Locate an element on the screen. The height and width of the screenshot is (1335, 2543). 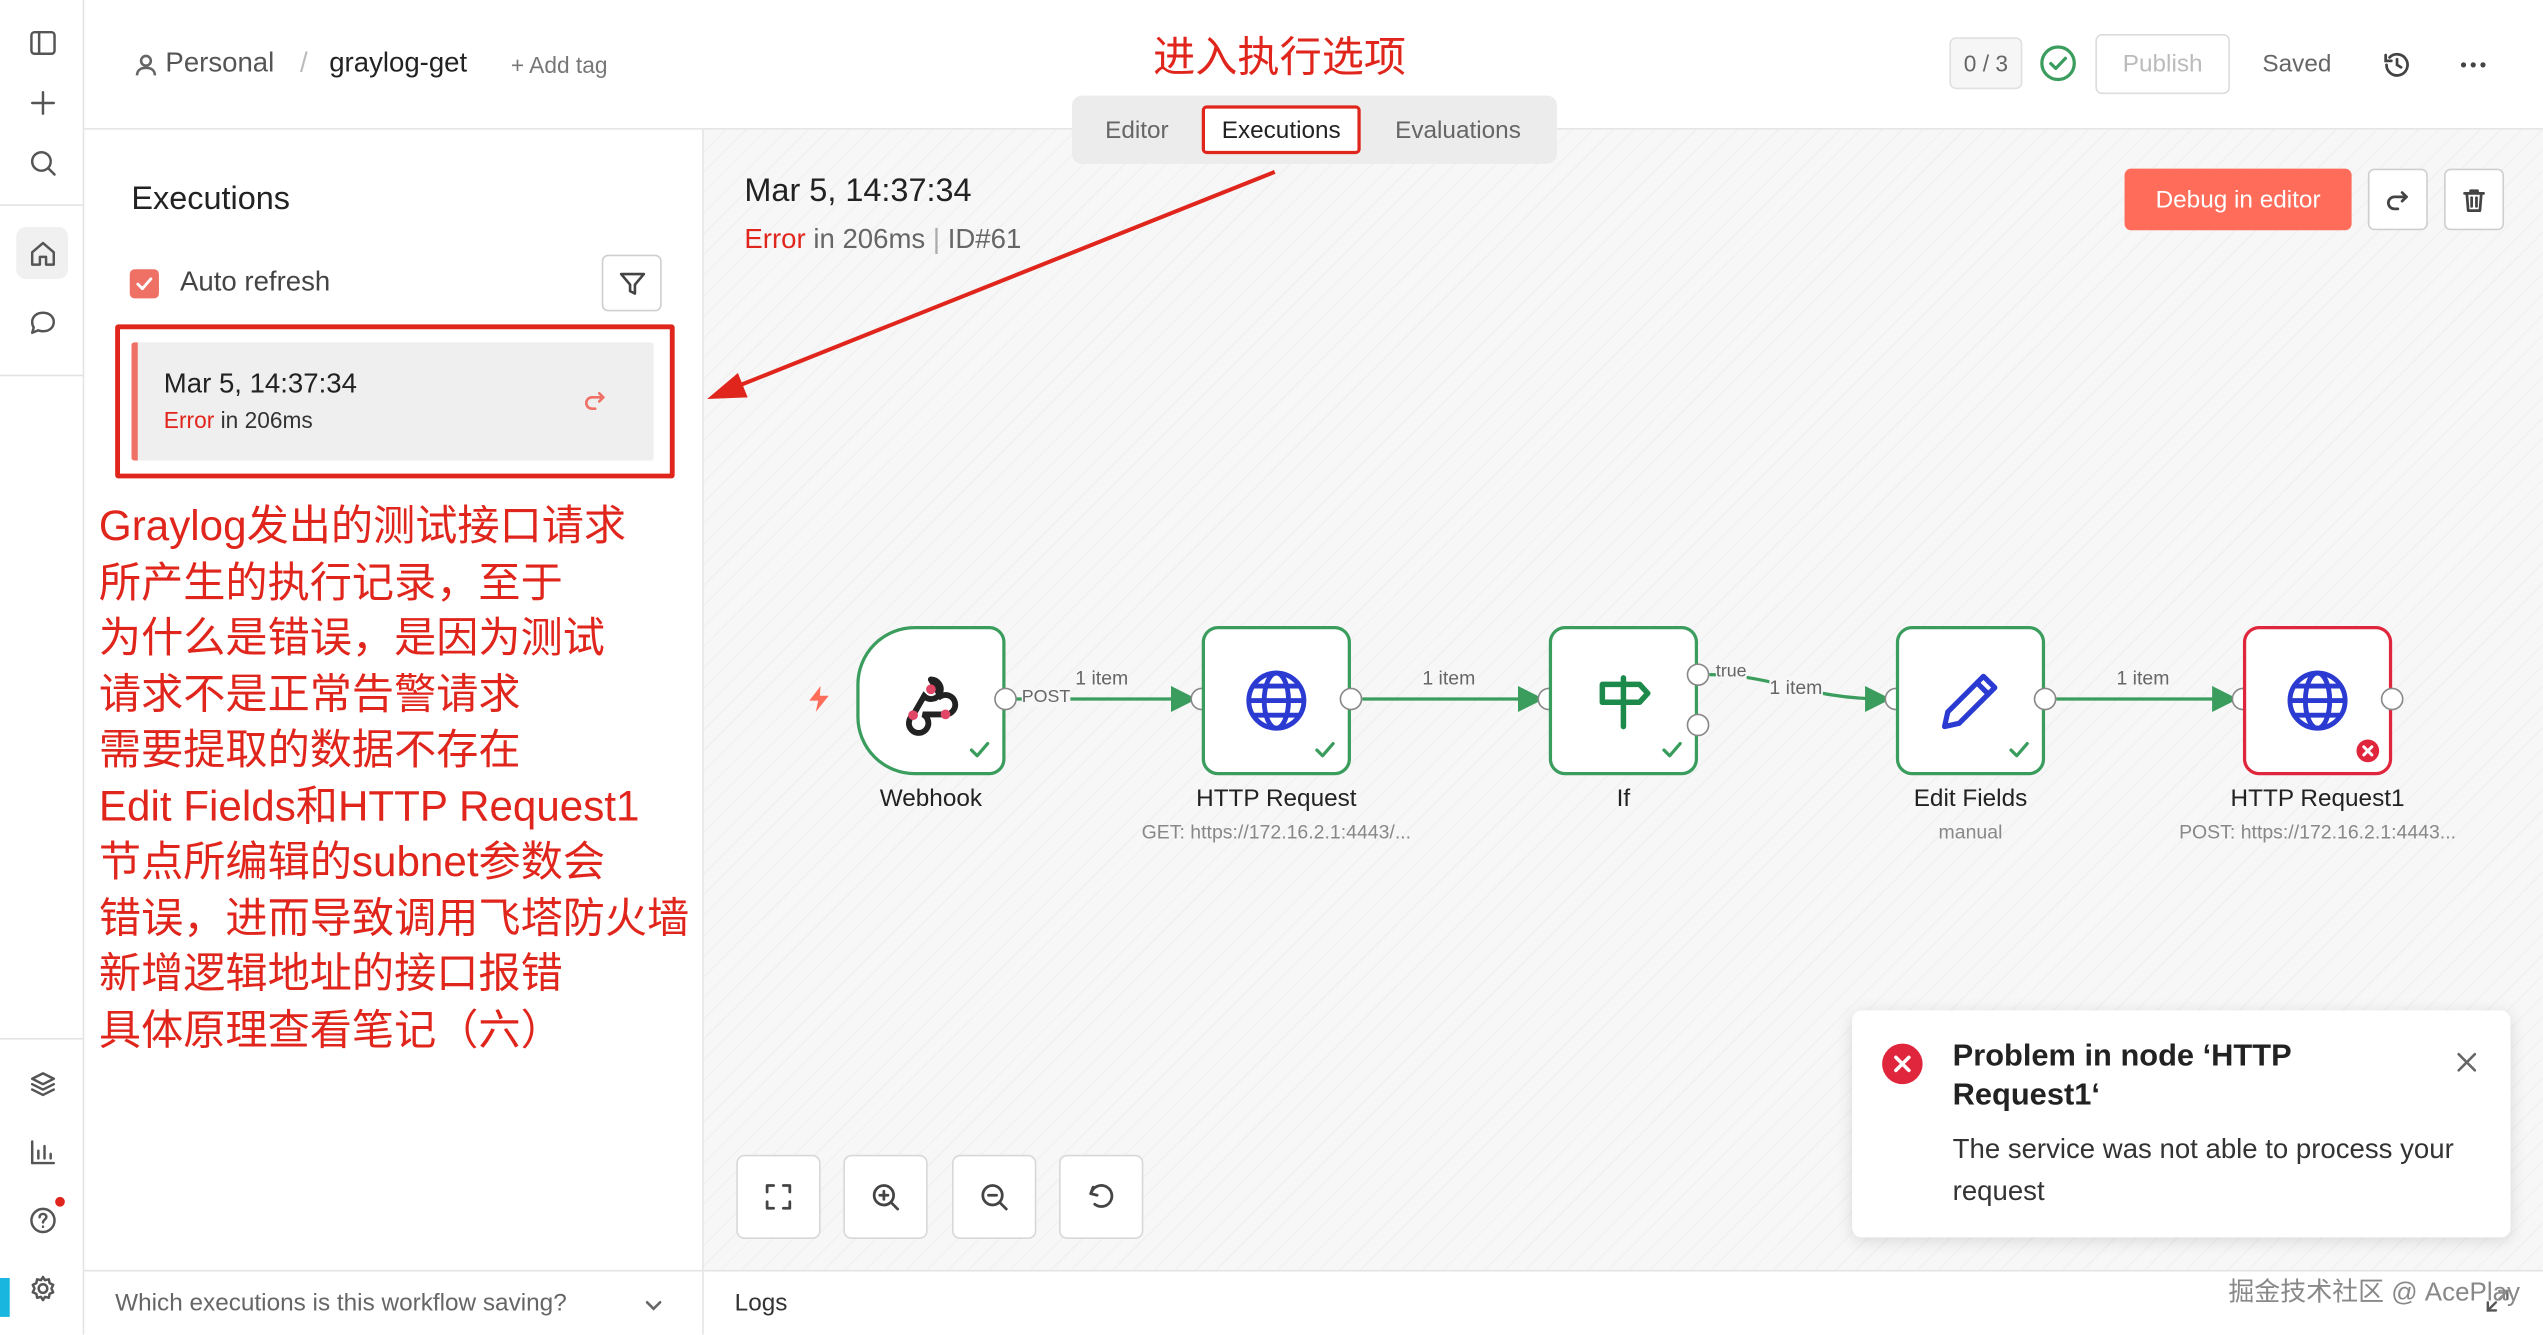
node-edit-fields is located at coordinates (1970, 701).